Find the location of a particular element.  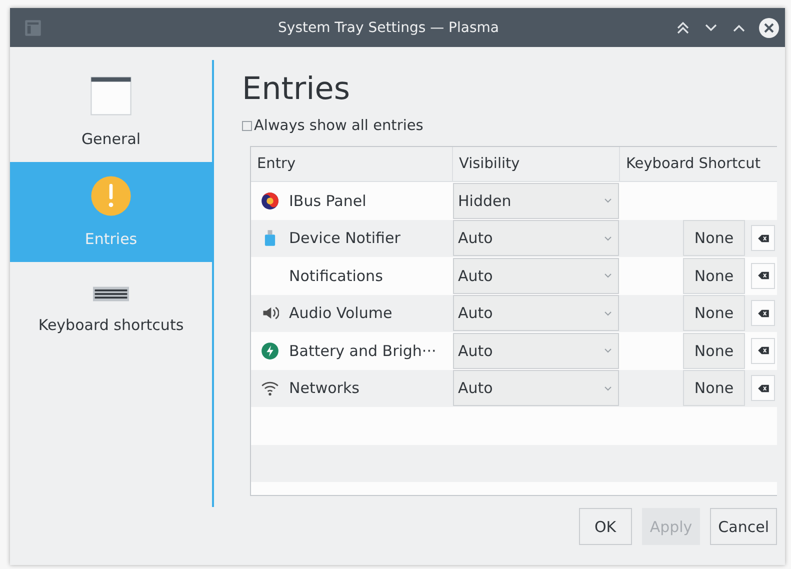

sidebar-item: General is located at coordinates (111, 112).